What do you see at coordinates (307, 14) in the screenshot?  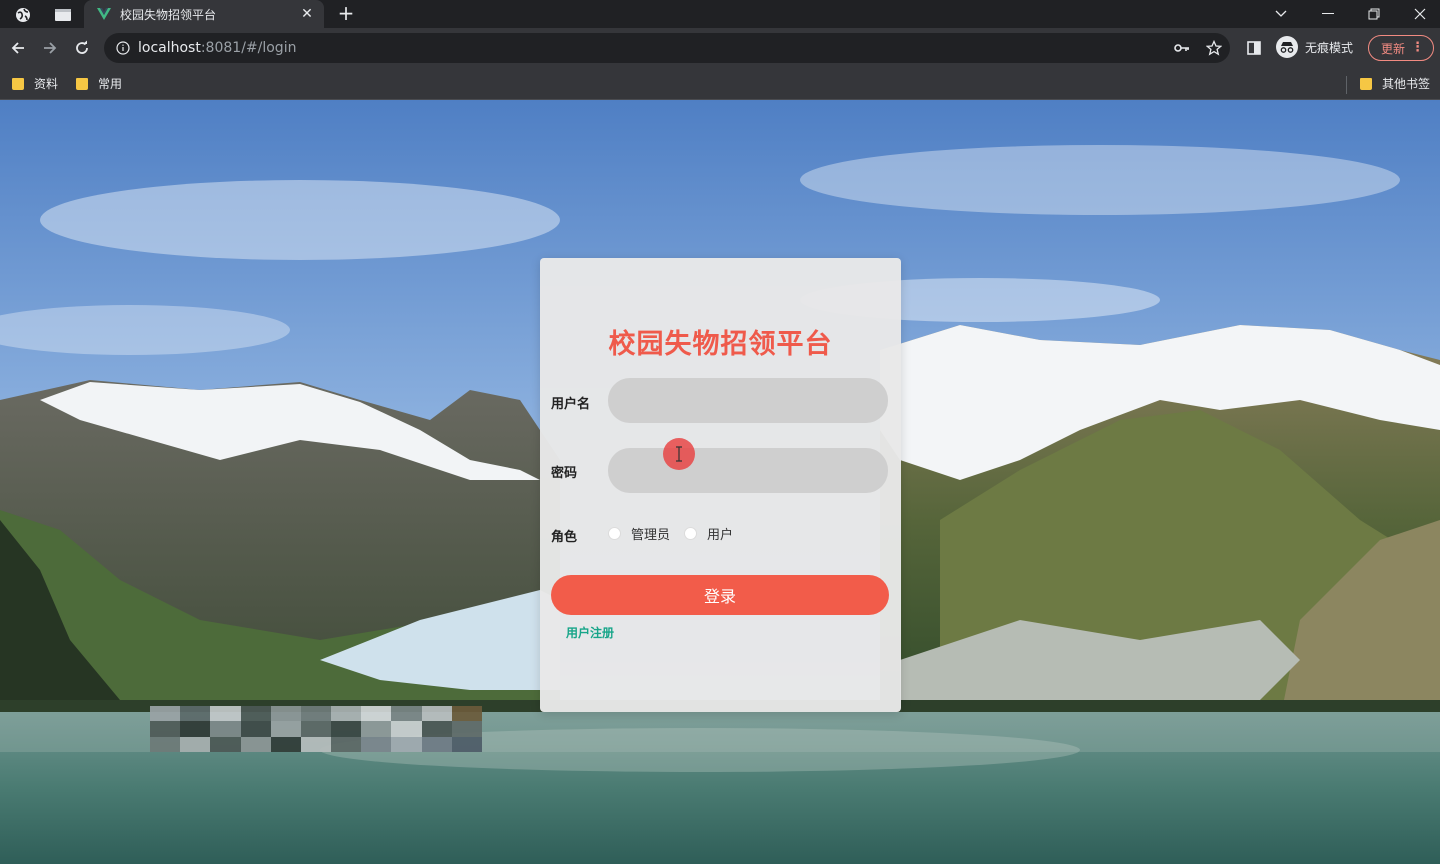 I see `close-tab-icon: ✕` at bounding box center [307, 14].